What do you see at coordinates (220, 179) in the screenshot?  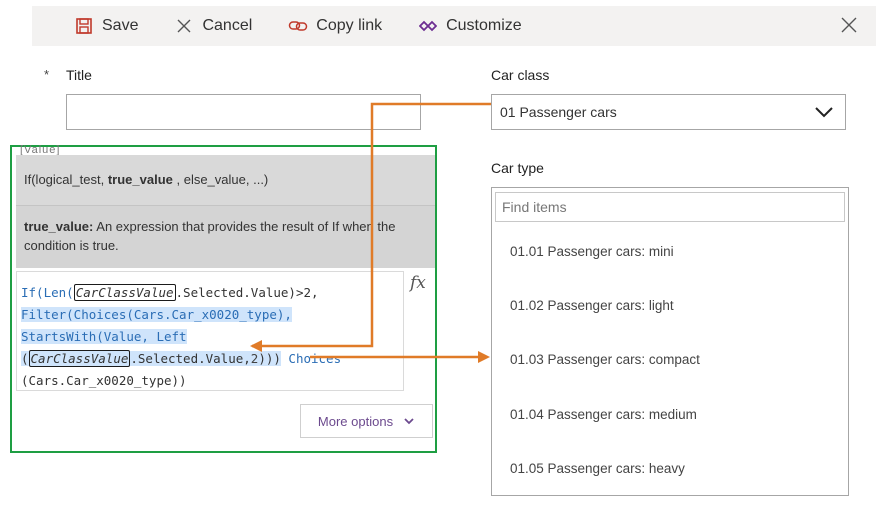 I see `signature-suffix: , else_value, ...)` at bounding box center [220, 179].